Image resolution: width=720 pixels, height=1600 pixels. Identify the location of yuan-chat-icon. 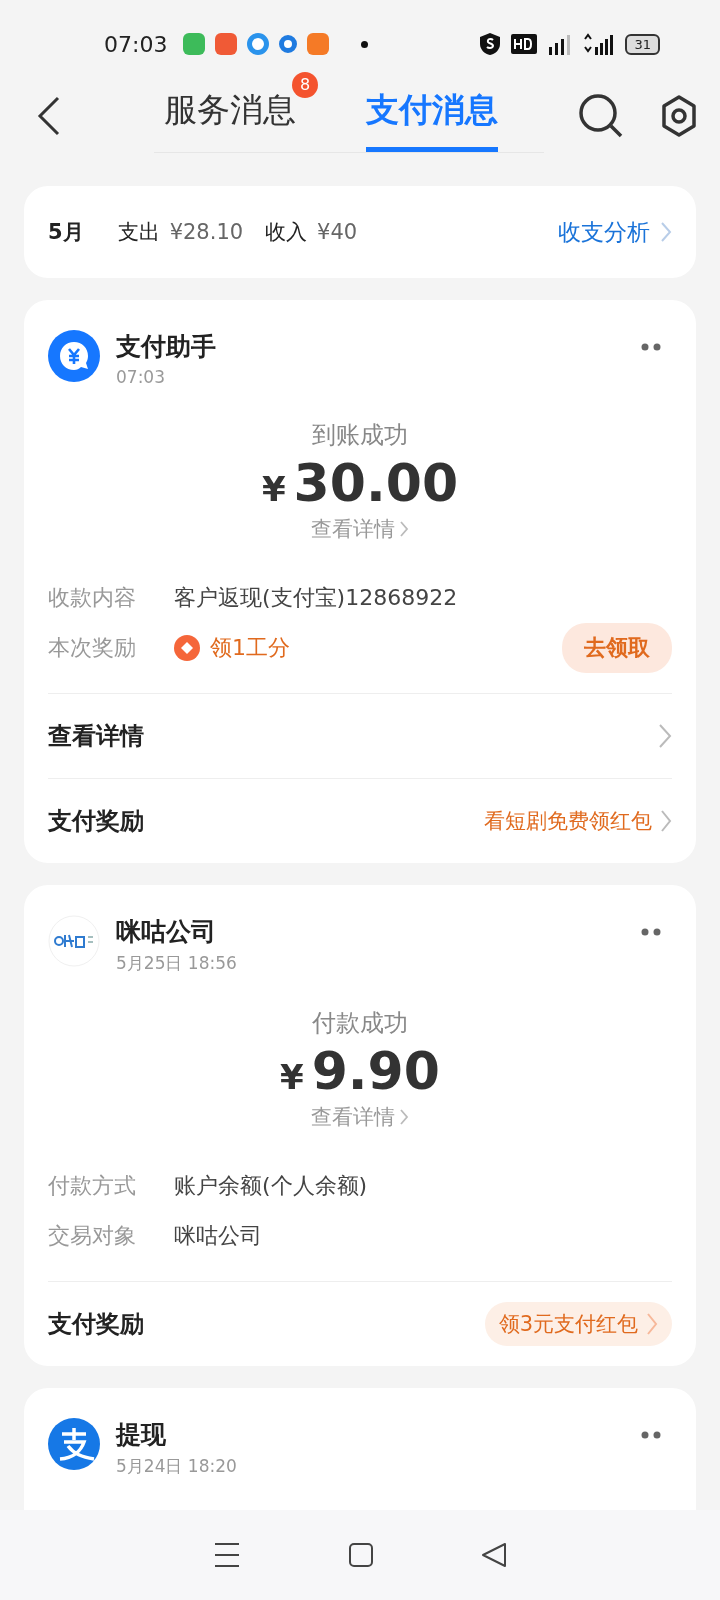
(74, 356).